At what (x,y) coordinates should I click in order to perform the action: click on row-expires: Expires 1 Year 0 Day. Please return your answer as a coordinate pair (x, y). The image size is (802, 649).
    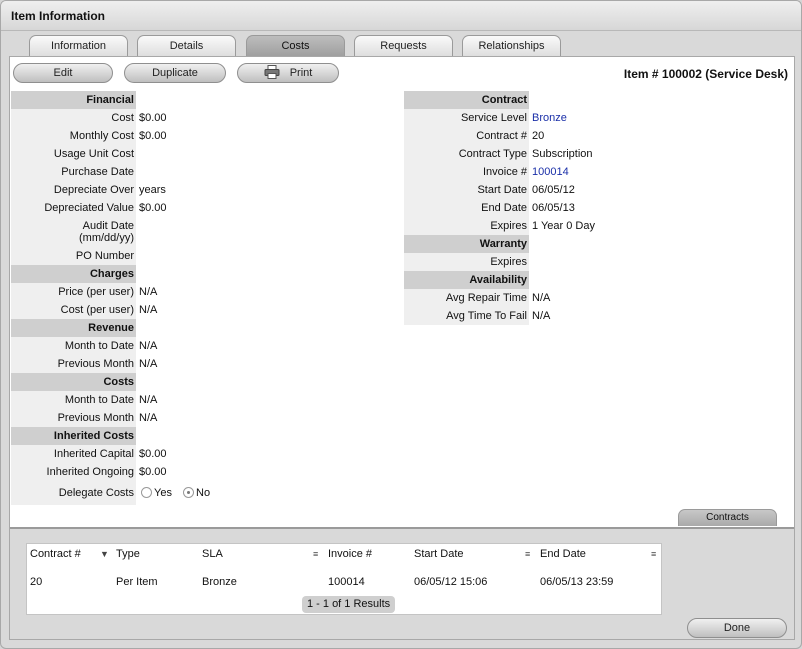
    Looking at the image, I should click on (599, 226).